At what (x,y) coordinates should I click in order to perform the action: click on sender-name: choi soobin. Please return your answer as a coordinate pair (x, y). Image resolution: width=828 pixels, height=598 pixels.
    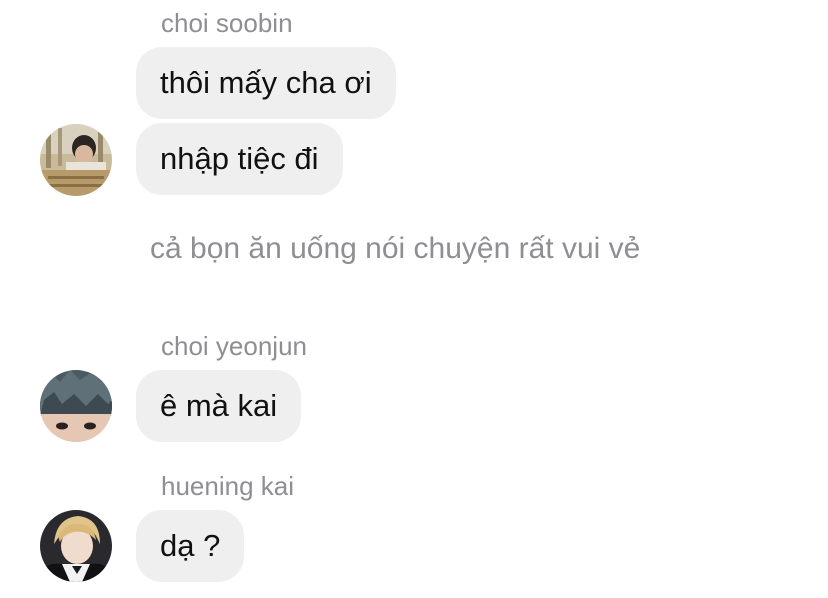
    Looking at the image, I should click on (227, 23).